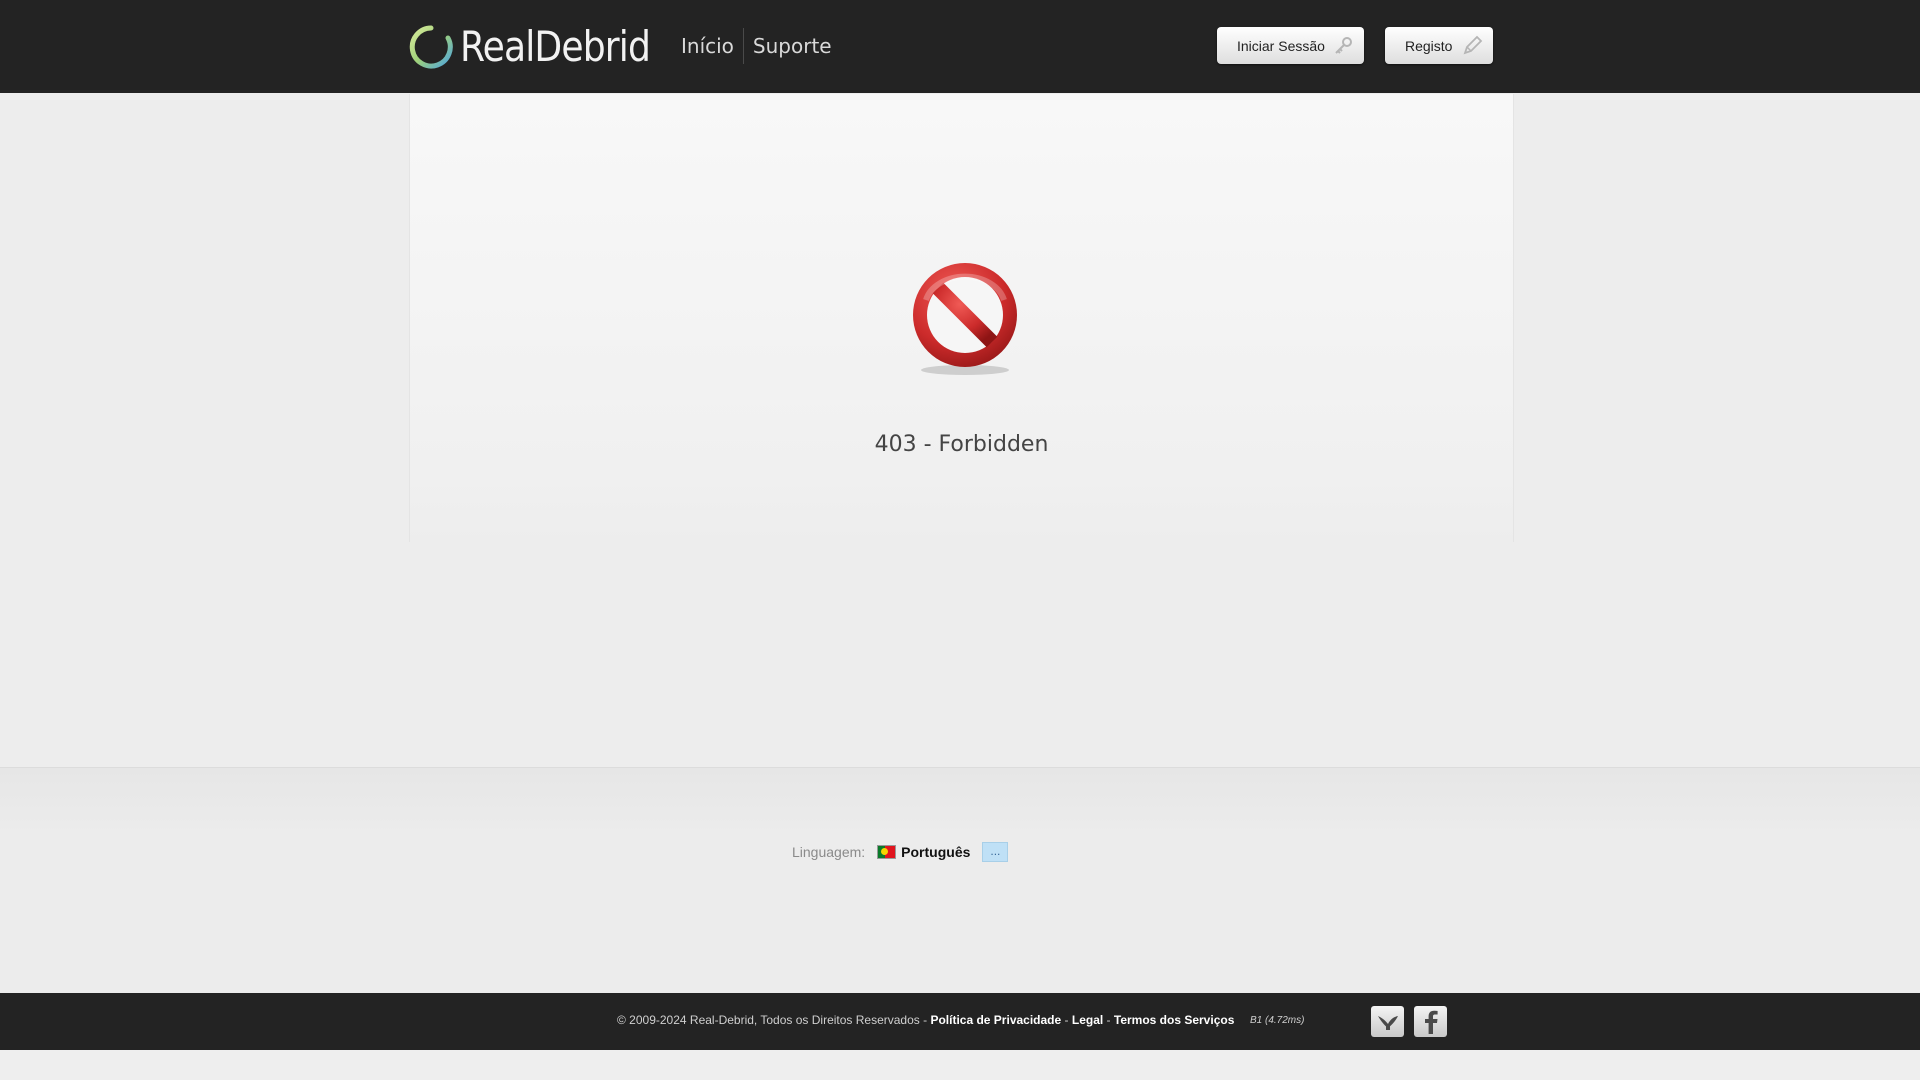 The height and width of the screenshot is (1080, 1920). What do you see at coordinates (829, 852) in the screenshot?
I see `language-label: Linguagem:` at bounding box center [829, 852].